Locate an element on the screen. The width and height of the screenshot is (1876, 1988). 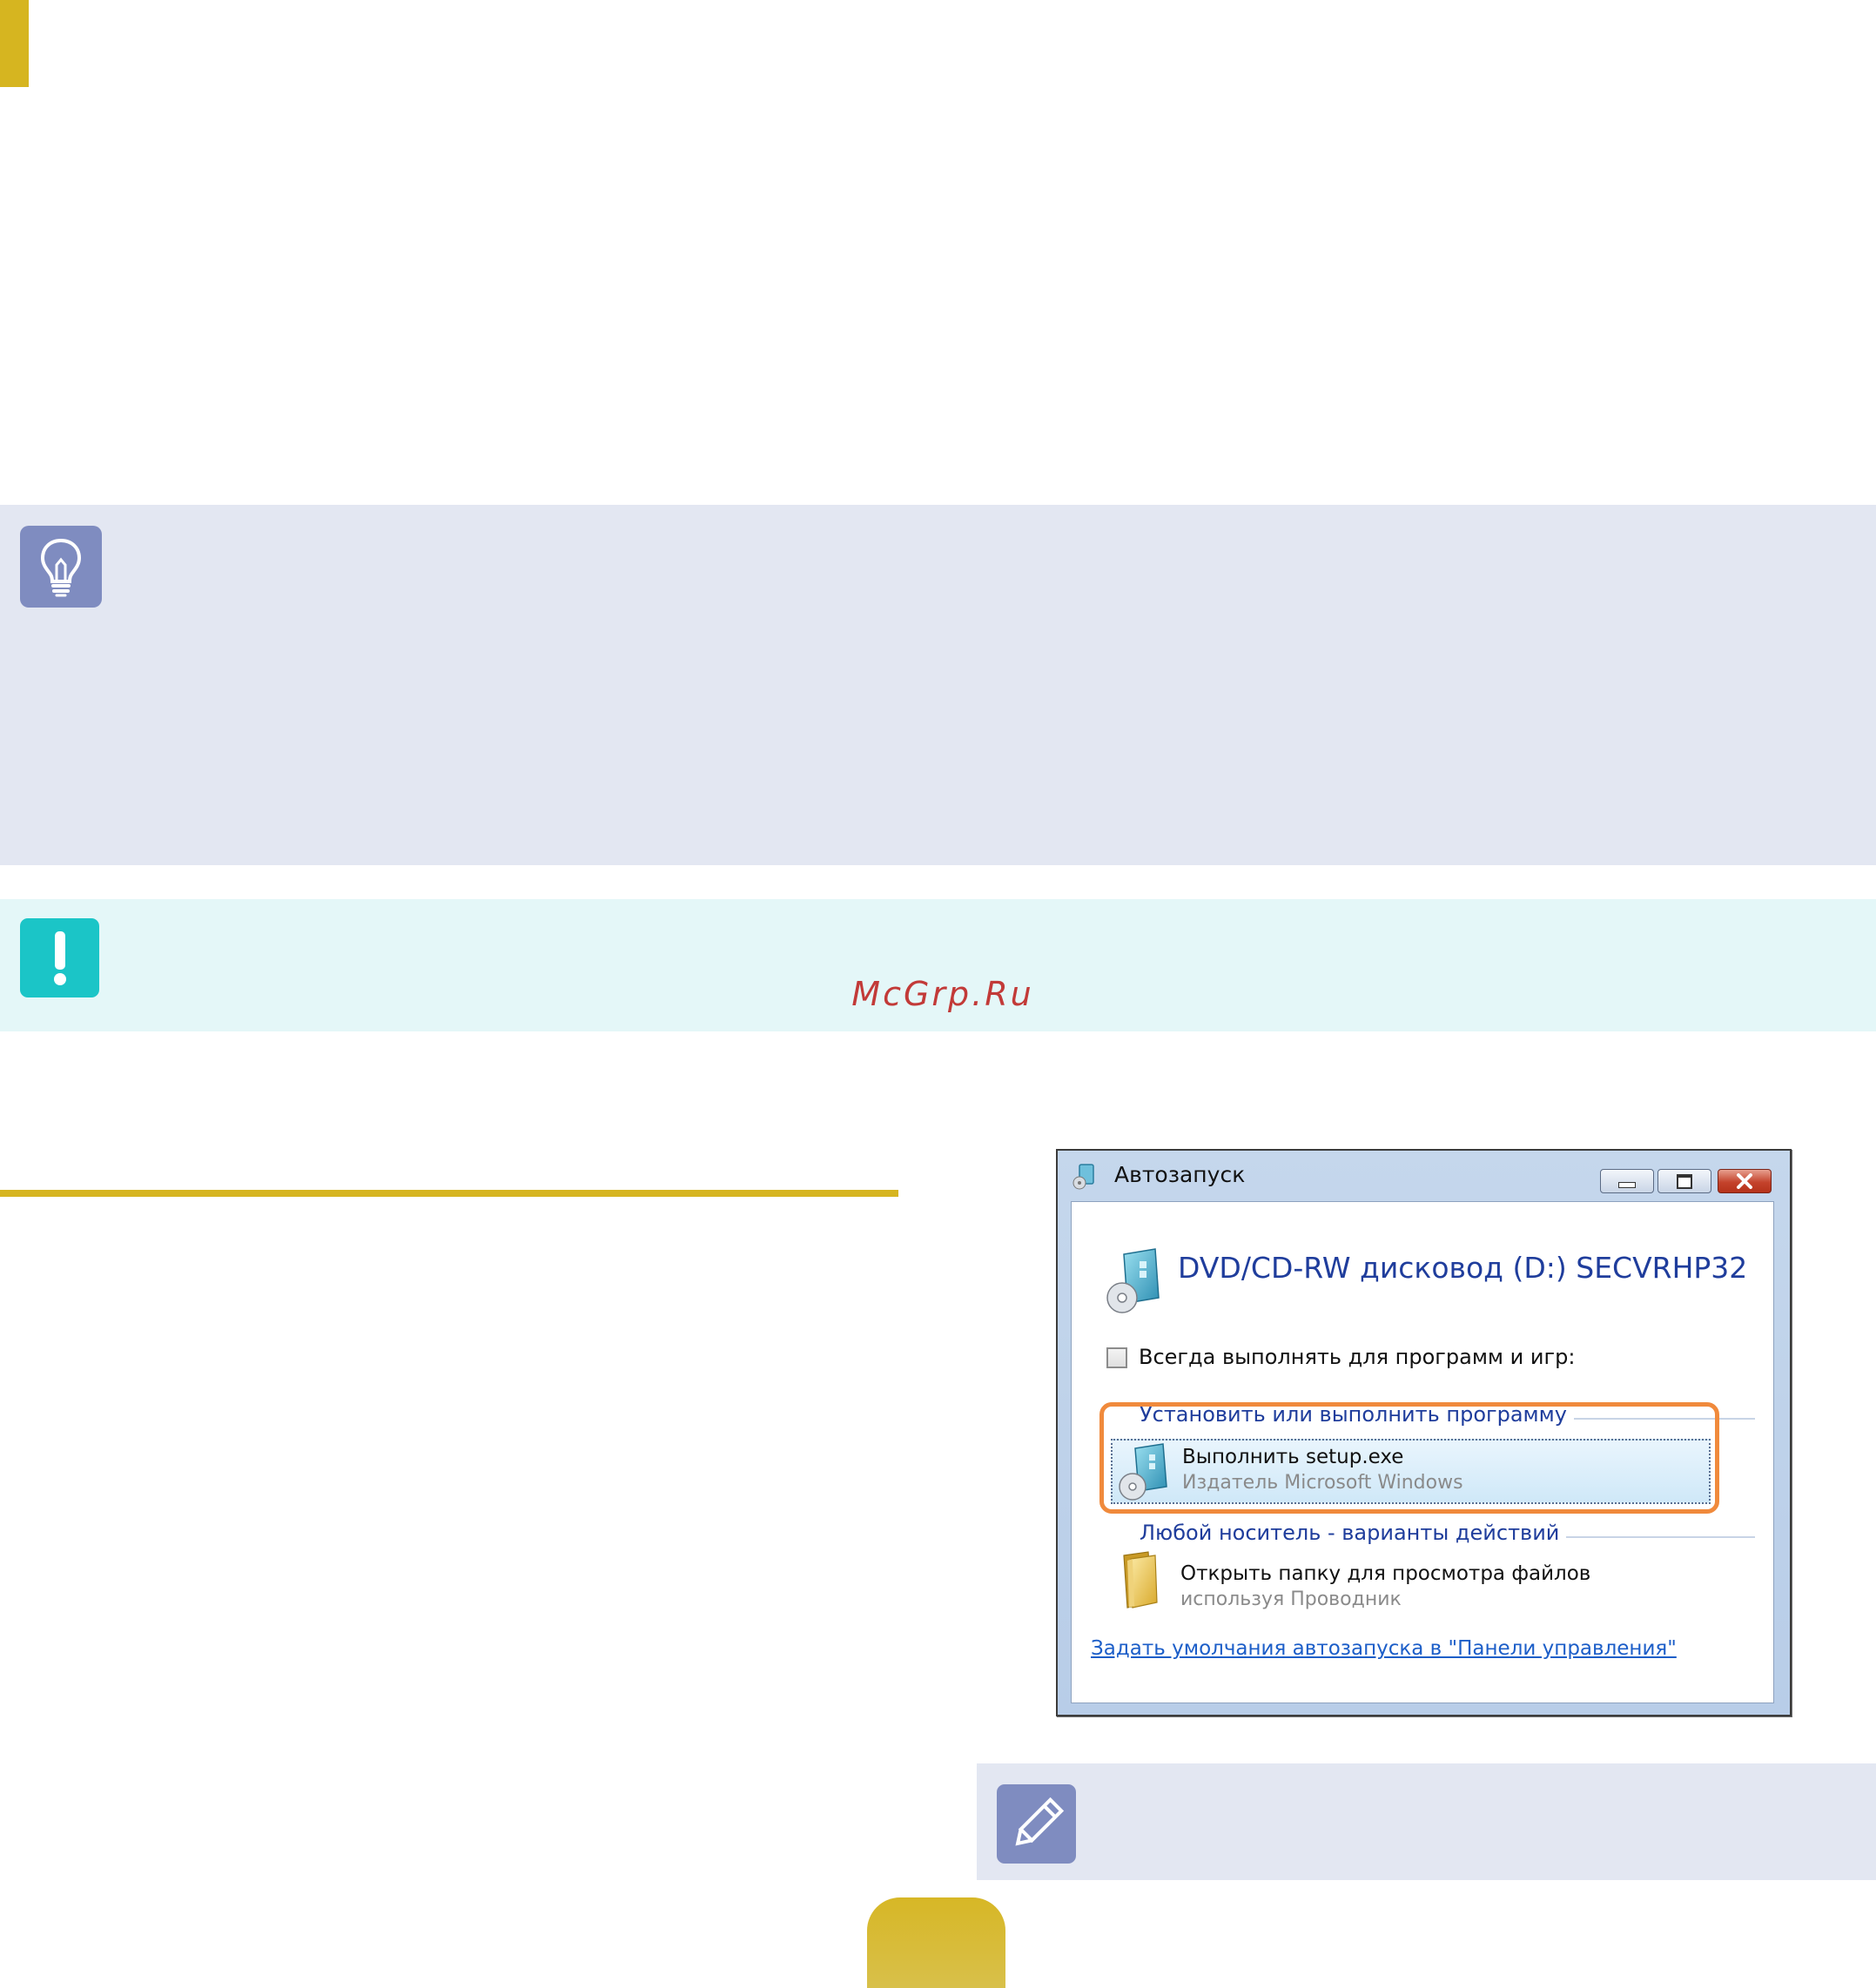
always-do-checkbox is located at coordinates (1116, 1358).